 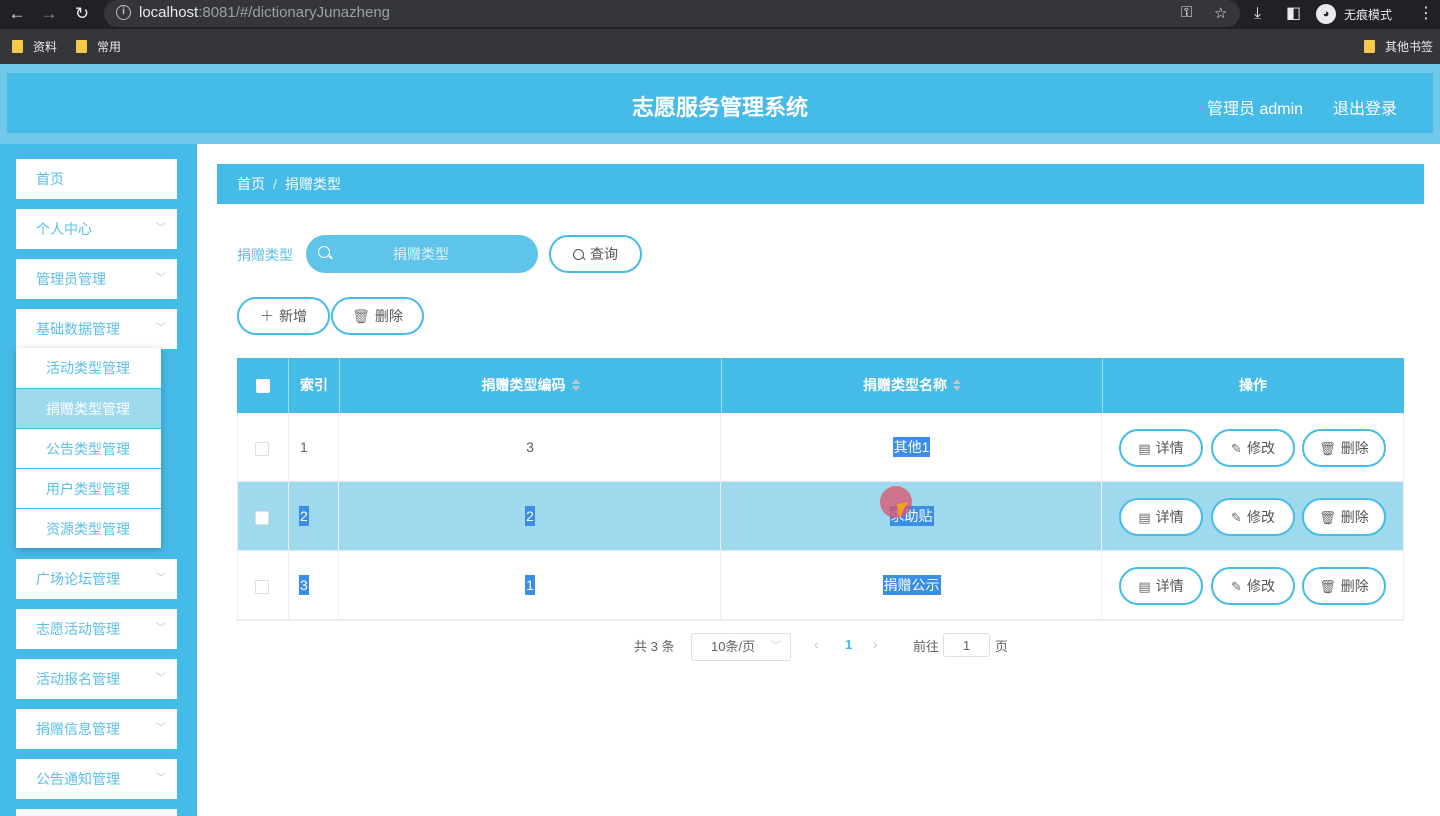 What do you see at coordinates (96, 779) in the screenshot?
I see `sidebar-item-notice: 公告通知管理 ﹀` at bounding box center [96, 779].